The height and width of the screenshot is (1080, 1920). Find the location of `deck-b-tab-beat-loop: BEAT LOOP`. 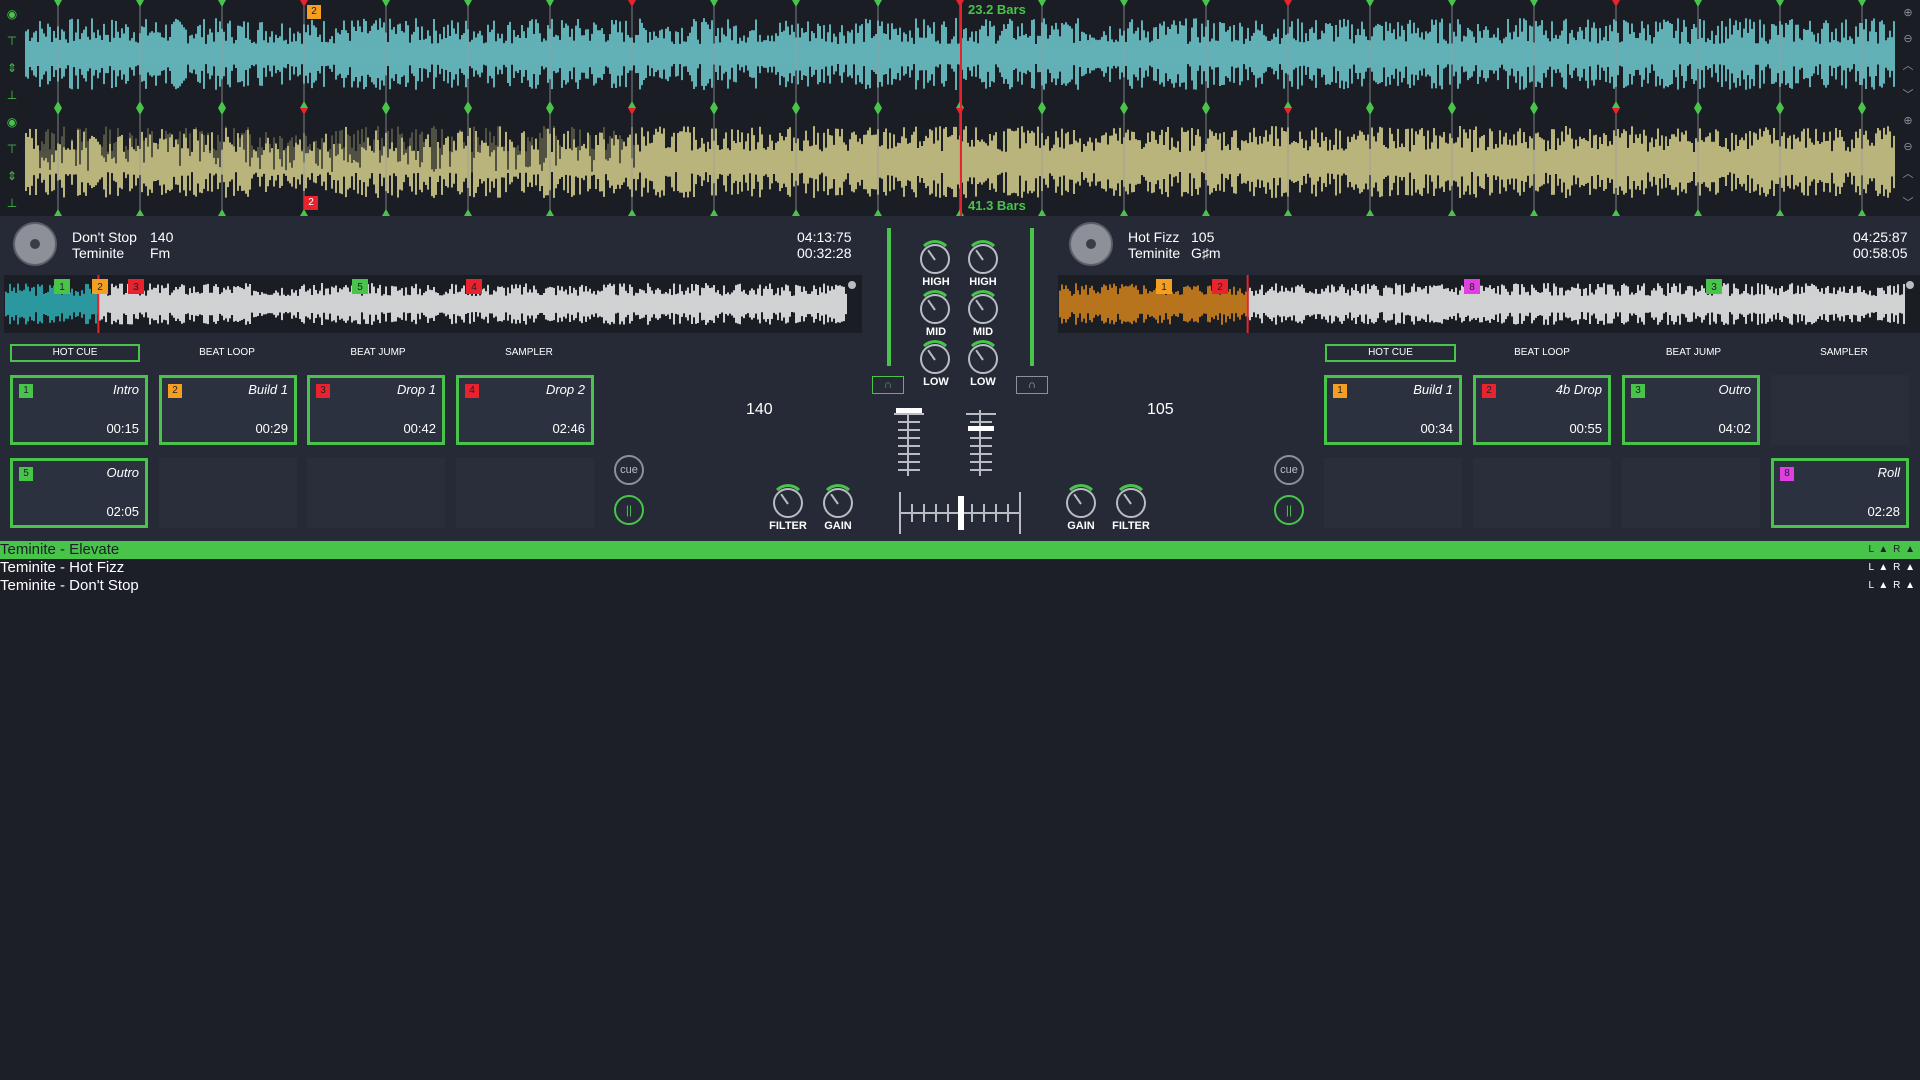

deck-b-tab-beat-loop: BEAT LOOP is located at coordinates (1542, 353).